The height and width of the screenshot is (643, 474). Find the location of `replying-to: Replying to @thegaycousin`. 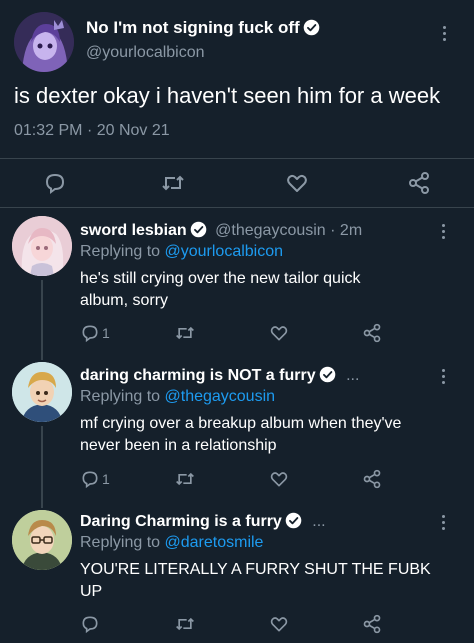

replying-to: Replying to @thegaycousin is located at coordinates (177, 397).